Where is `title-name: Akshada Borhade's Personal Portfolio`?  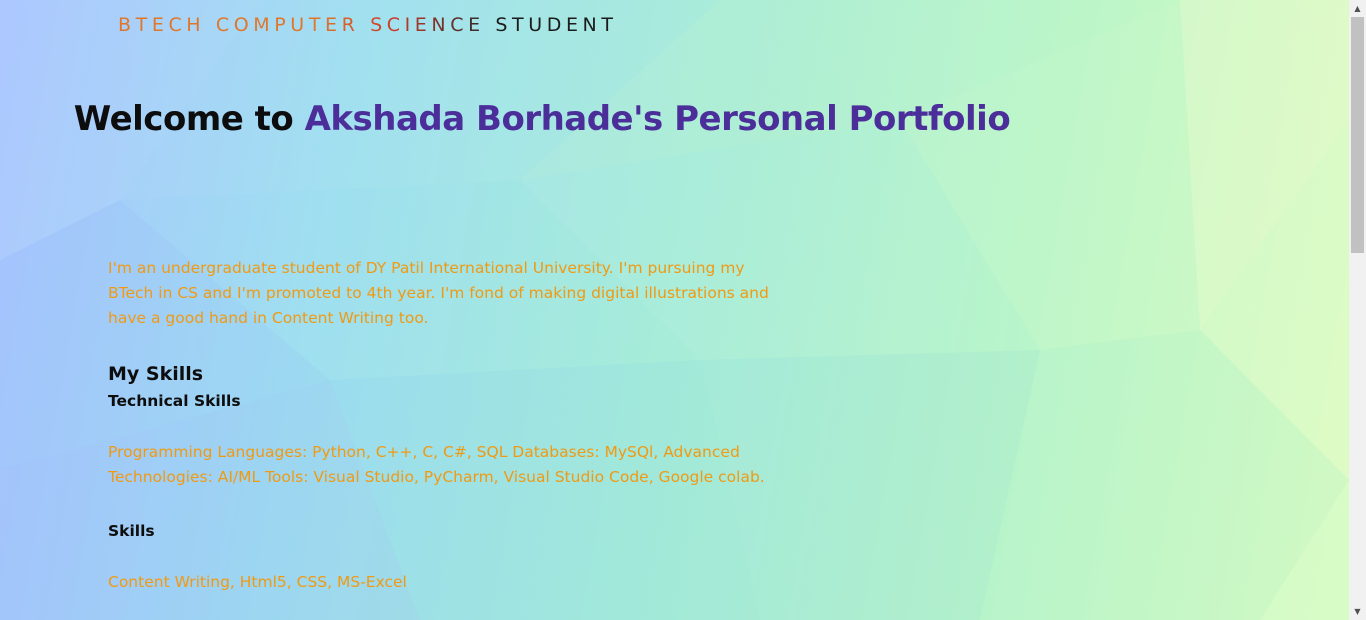 title-name: Akshada Borhade's Personal Portfolio is located at coordinates (657, 119).